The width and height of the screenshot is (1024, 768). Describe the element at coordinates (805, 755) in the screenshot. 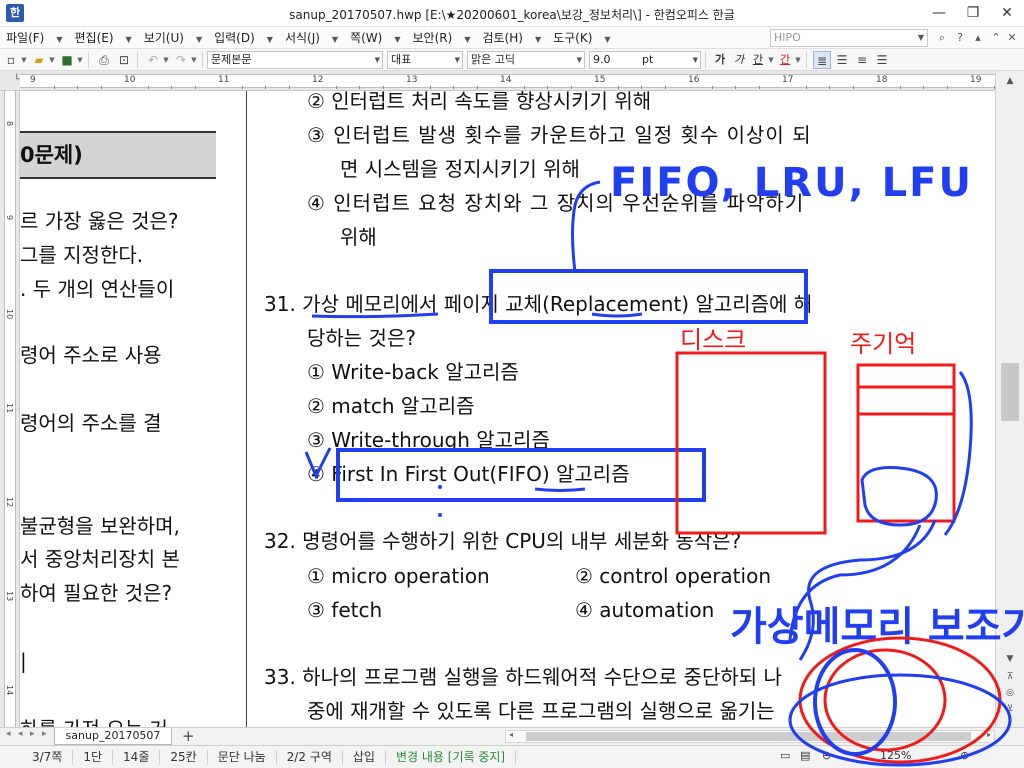

I see `page-view-icon: ▤` at that location.